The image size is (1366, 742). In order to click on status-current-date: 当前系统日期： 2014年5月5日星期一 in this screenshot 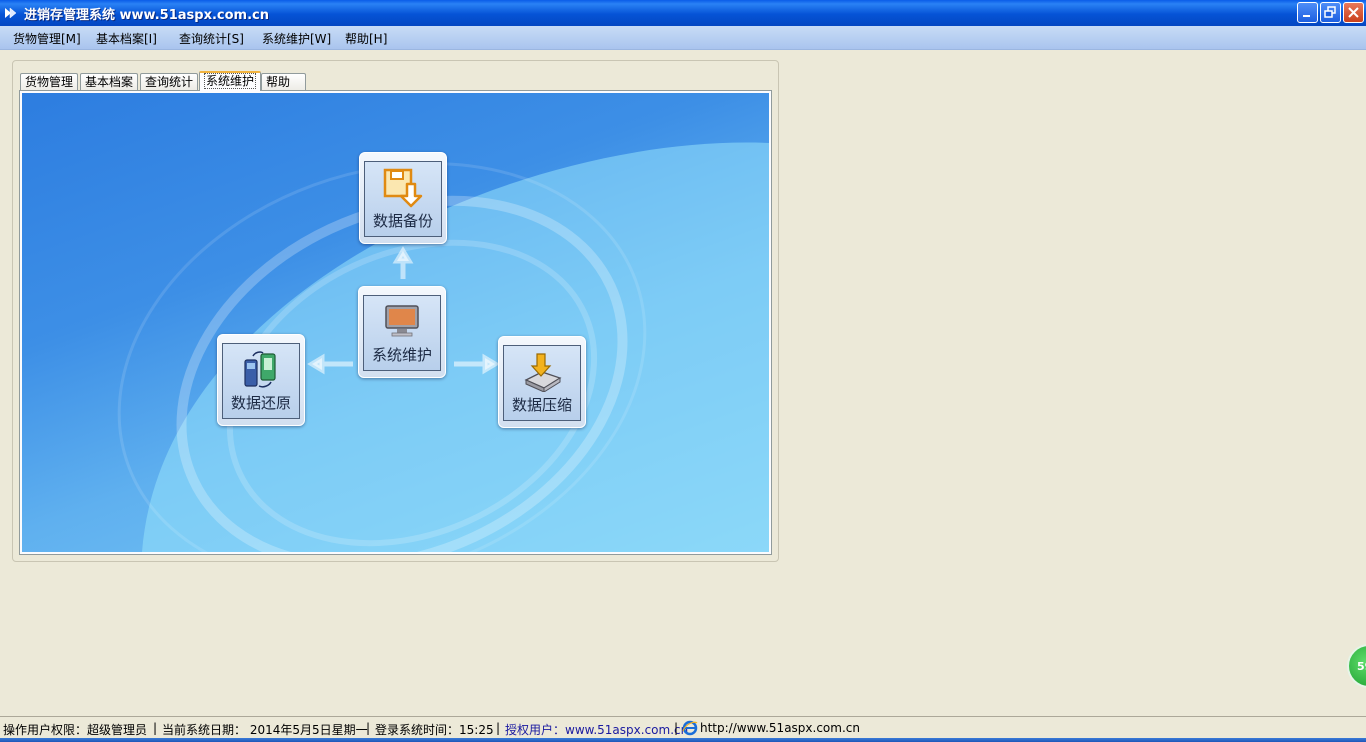, I will do `click(265, 730)`.